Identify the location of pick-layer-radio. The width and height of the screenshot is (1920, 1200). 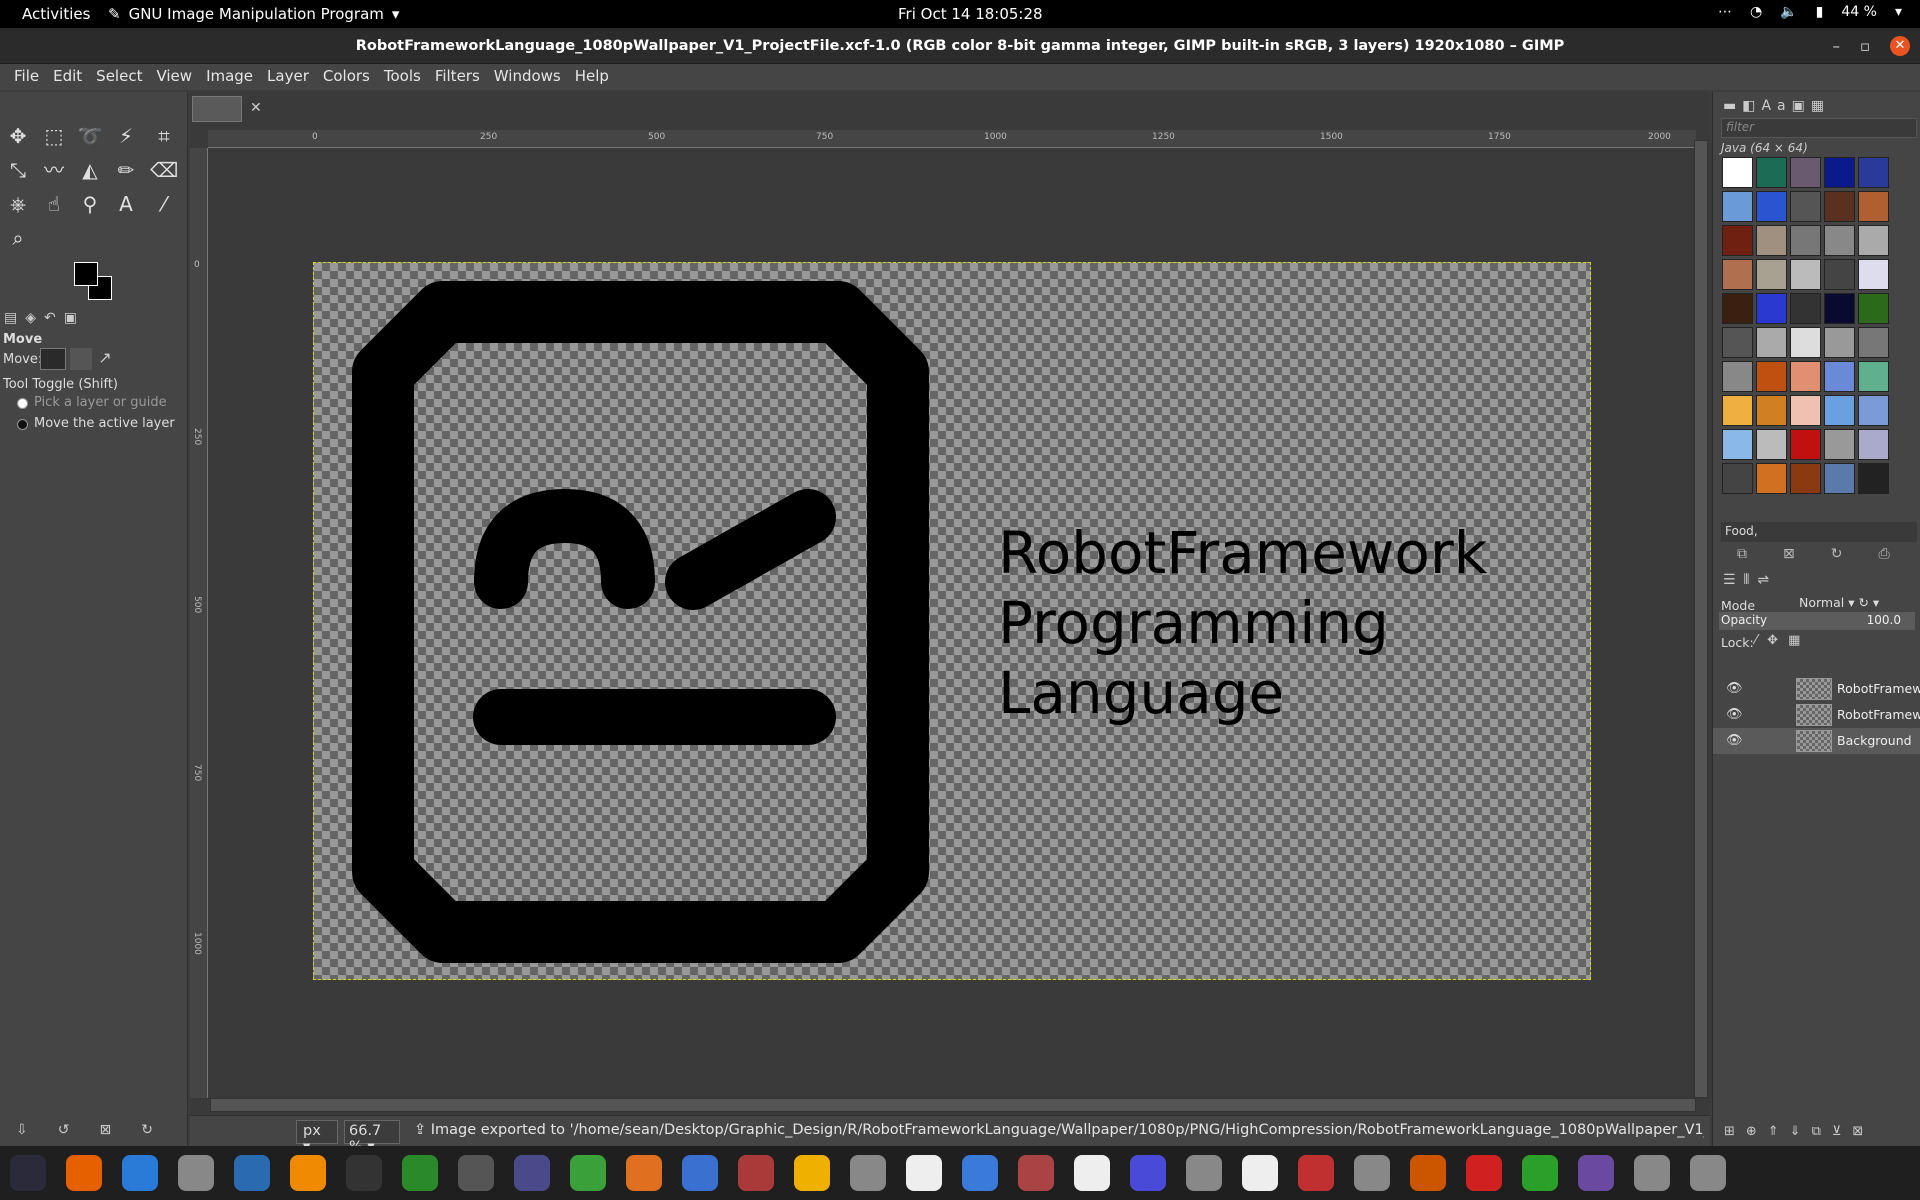
(22, 403).